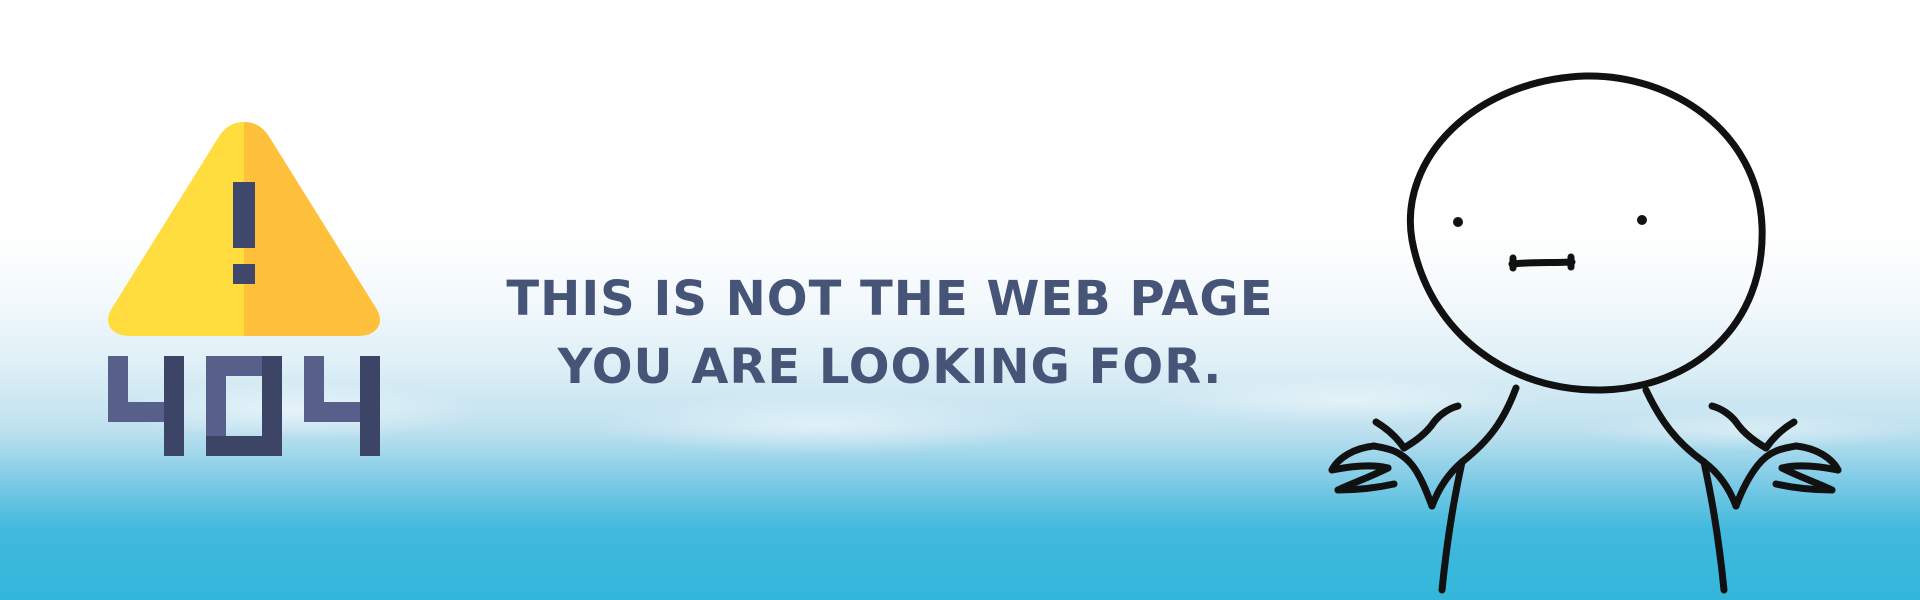  What do you see at coordinates (1586, 233) in the screenshot?
I see `character-head` at bounding box center [1586, 233].